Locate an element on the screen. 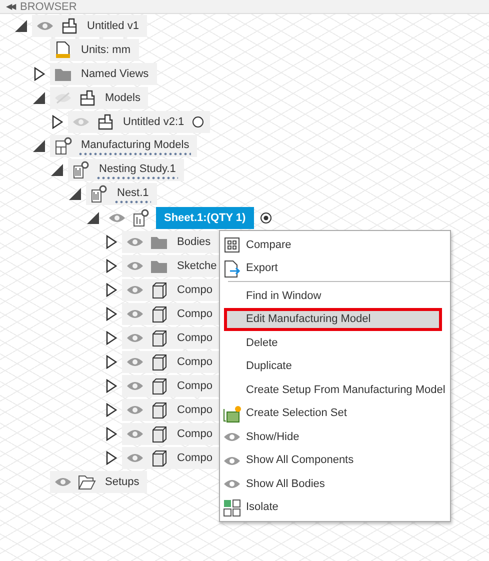 The height and width of the screenshot is (561, 489). tree-item: Nest.1 is located at coordinates (121, 194).